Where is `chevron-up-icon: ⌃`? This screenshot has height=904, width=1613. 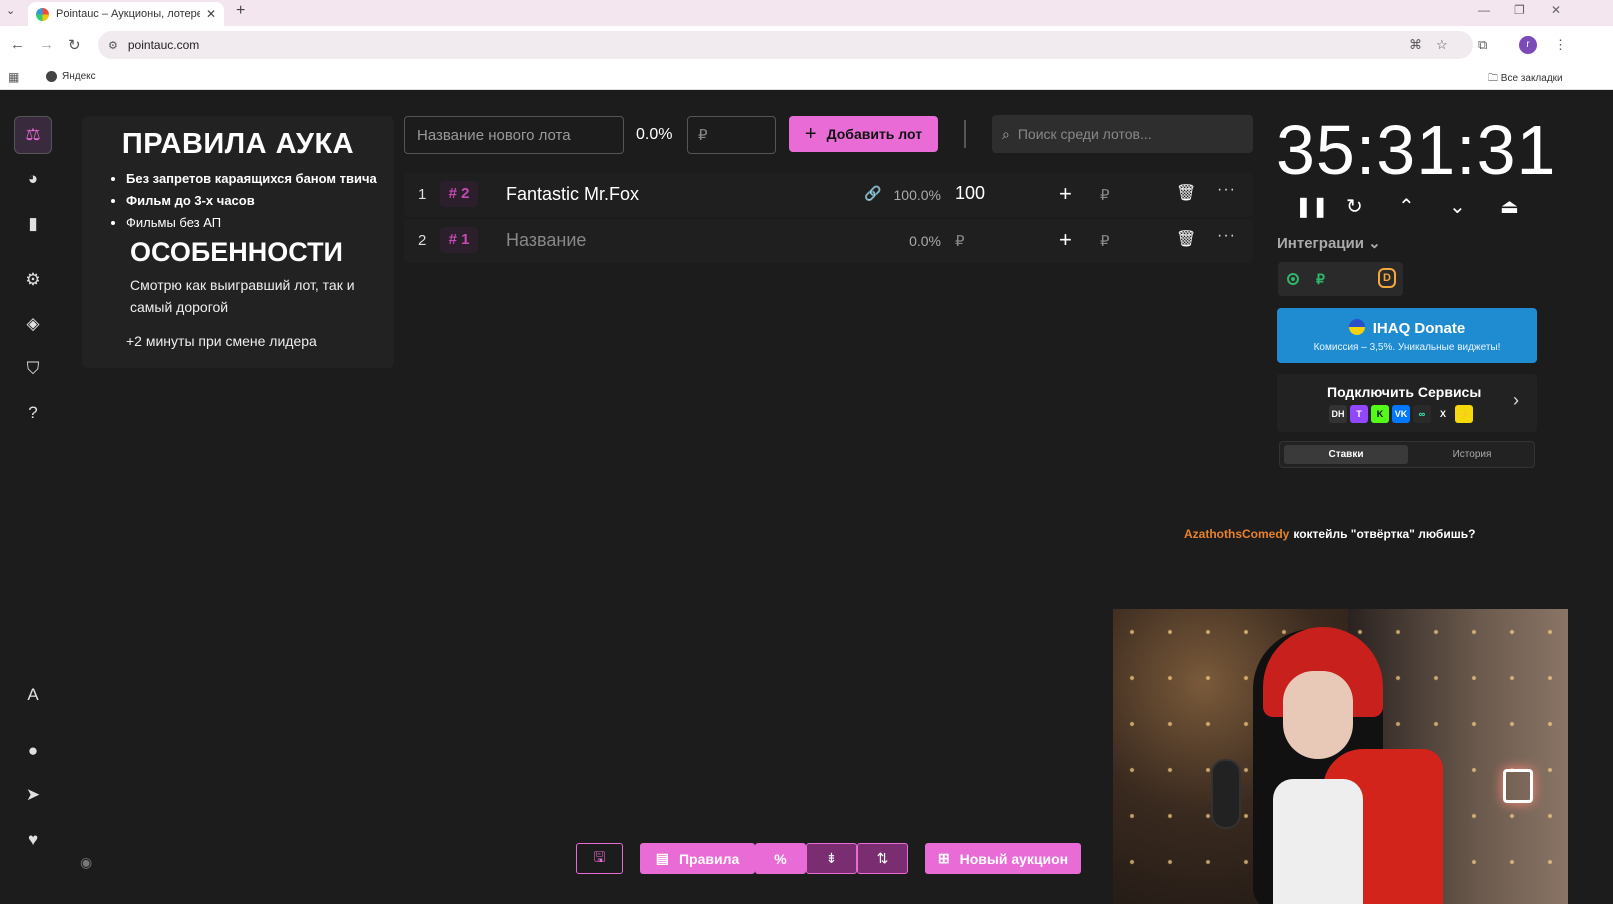
chevron-up-icon: ⌃ is located at coordinates (1406, 206).